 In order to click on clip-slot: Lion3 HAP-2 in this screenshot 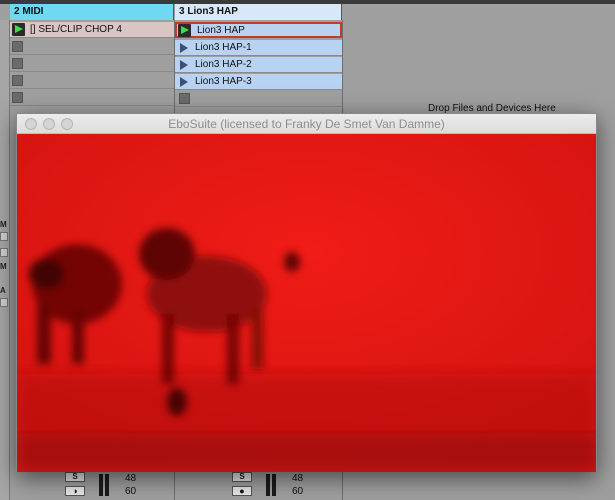, I will do `click(258, 65)`.